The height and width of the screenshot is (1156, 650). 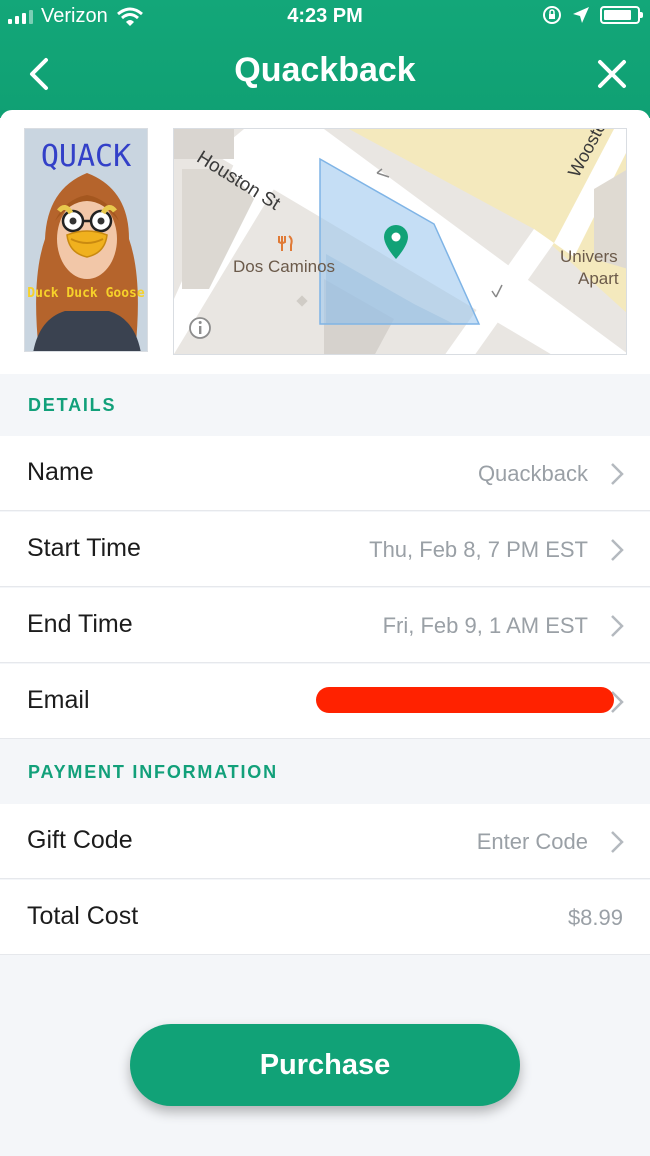 I want to click on map-building-label-2: Apart, so click(x=598, y=278).